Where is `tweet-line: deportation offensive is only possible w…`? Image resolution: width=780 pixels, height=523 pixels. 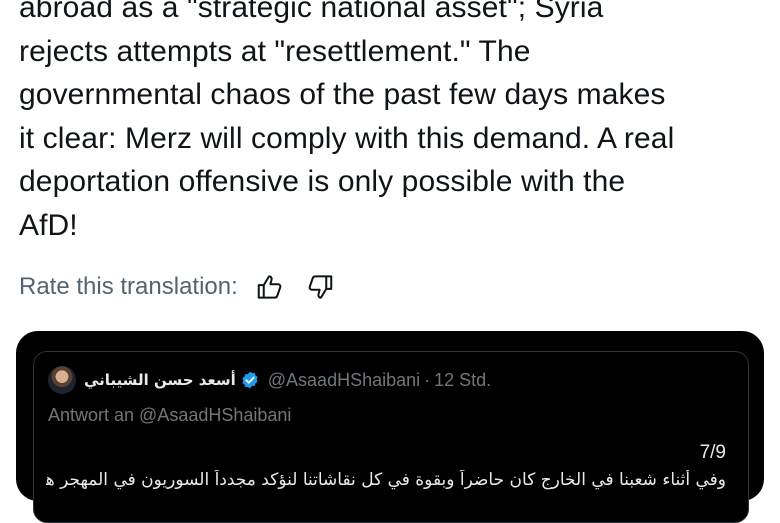 tweet-line: deportation offensive is only possible w… is located at coordinates (322, 182).